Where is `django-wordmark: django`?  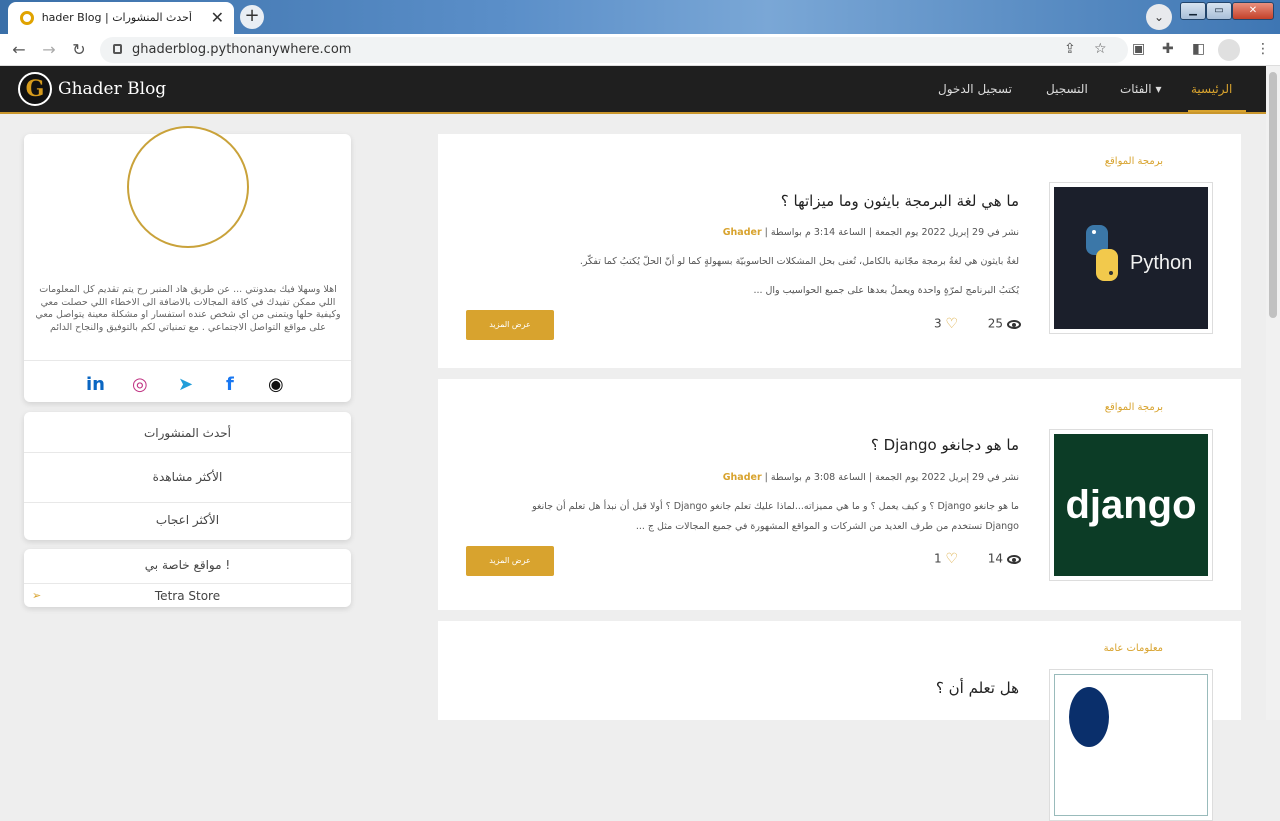
django-wordmark: django is located at coordinates (1130, 505).